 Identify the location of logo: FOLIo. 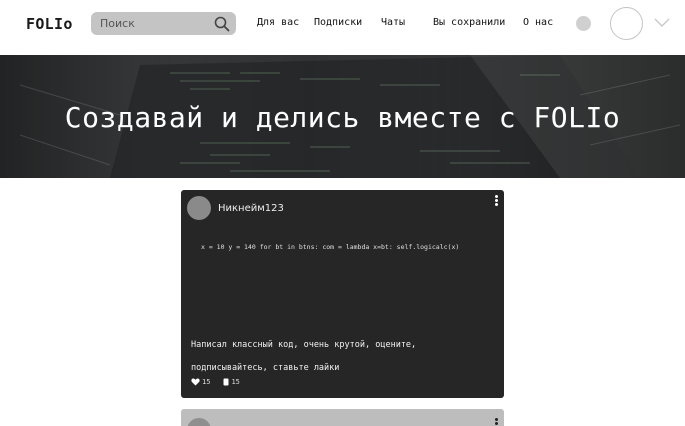
(49, 24).